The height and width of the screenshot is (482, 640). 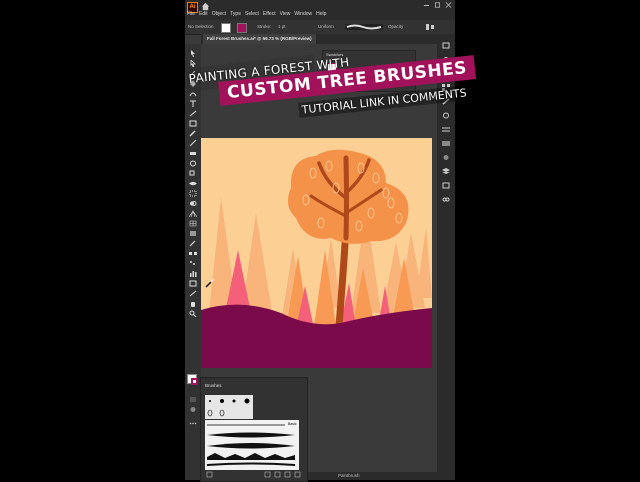 What do you see at coordinates (193, 223) in the screenshot?
I see `mesh-tool-icon` at bounding box center [193, 223].